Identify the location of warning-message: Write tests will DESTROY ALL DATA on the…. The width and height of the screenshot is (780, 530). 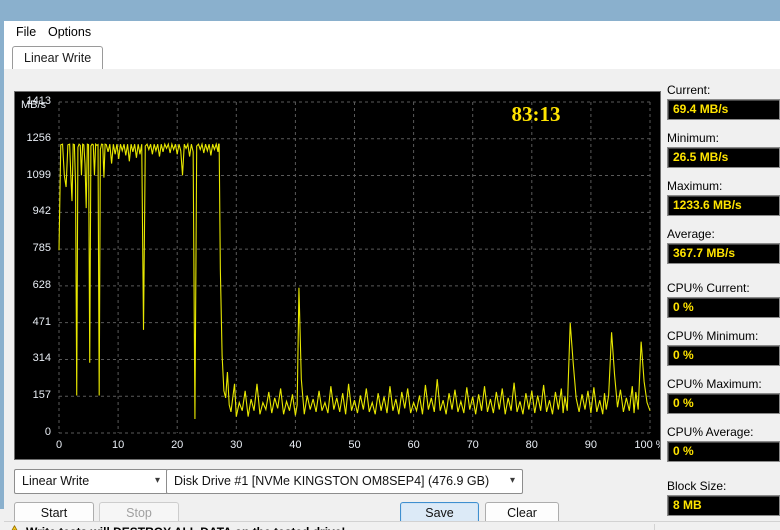
(185, 527).